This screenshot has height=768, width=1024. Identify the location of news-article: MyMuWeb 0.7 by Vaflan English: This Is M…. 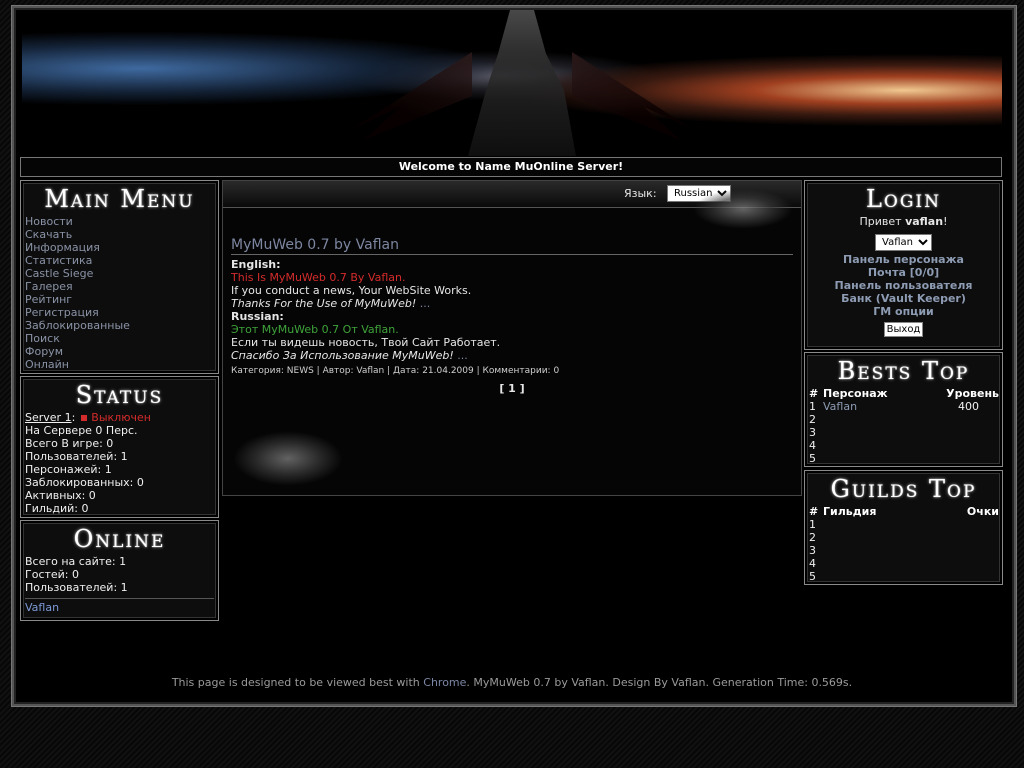
(512, 316).